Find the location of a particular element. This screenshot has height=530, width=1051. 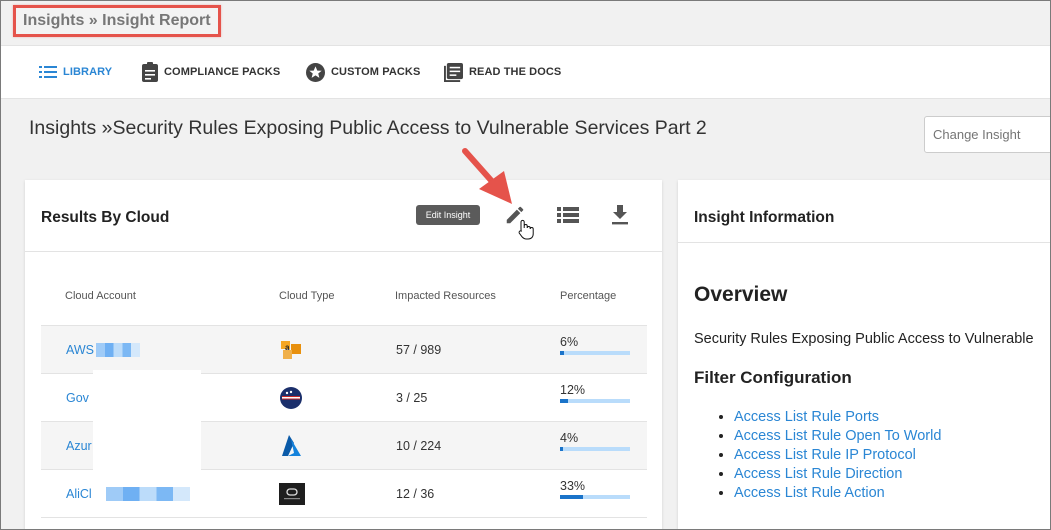

filter-link: Access List Rule Action is located at coordinates (809, 493).